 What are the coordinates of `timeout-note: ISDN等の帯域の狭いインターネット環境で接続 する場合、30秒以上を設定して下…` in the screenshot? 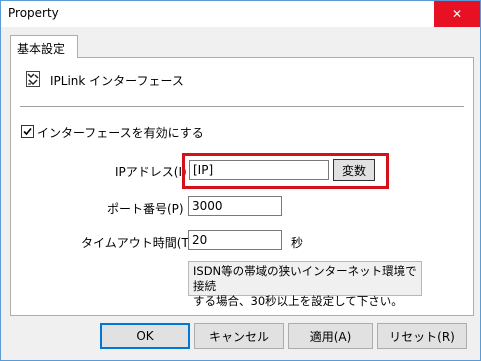 It's located at (305, 284).